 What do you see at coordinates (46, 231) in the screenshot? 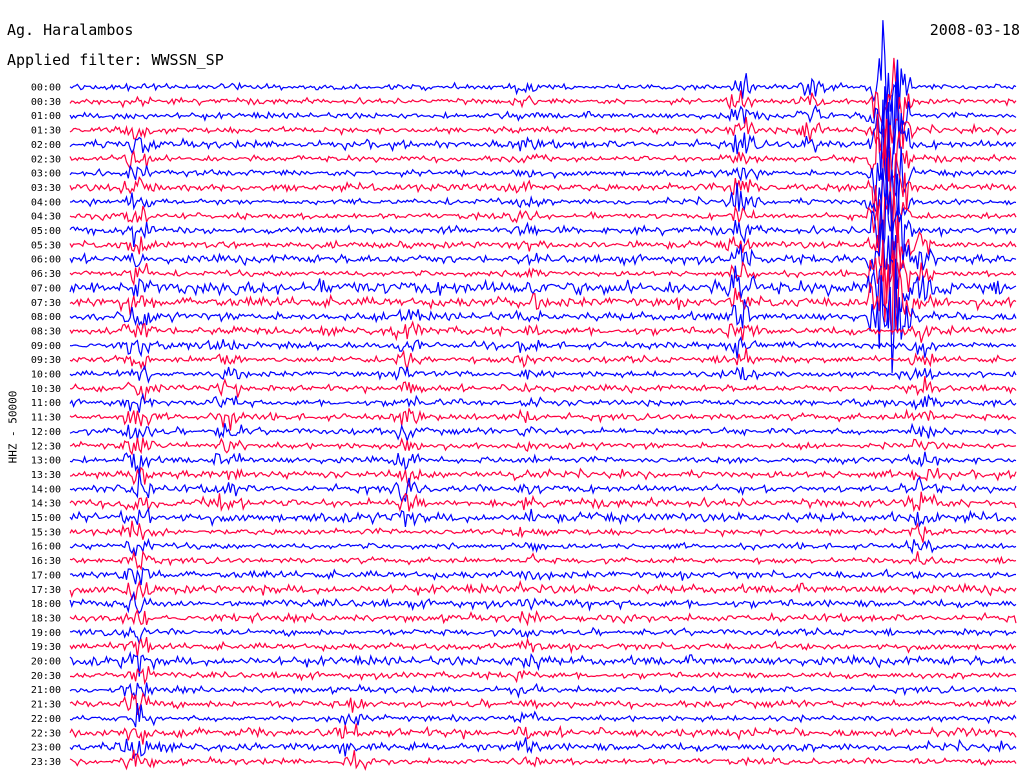
I see `hour-label: 05:00` at bounding box center [46, 231].